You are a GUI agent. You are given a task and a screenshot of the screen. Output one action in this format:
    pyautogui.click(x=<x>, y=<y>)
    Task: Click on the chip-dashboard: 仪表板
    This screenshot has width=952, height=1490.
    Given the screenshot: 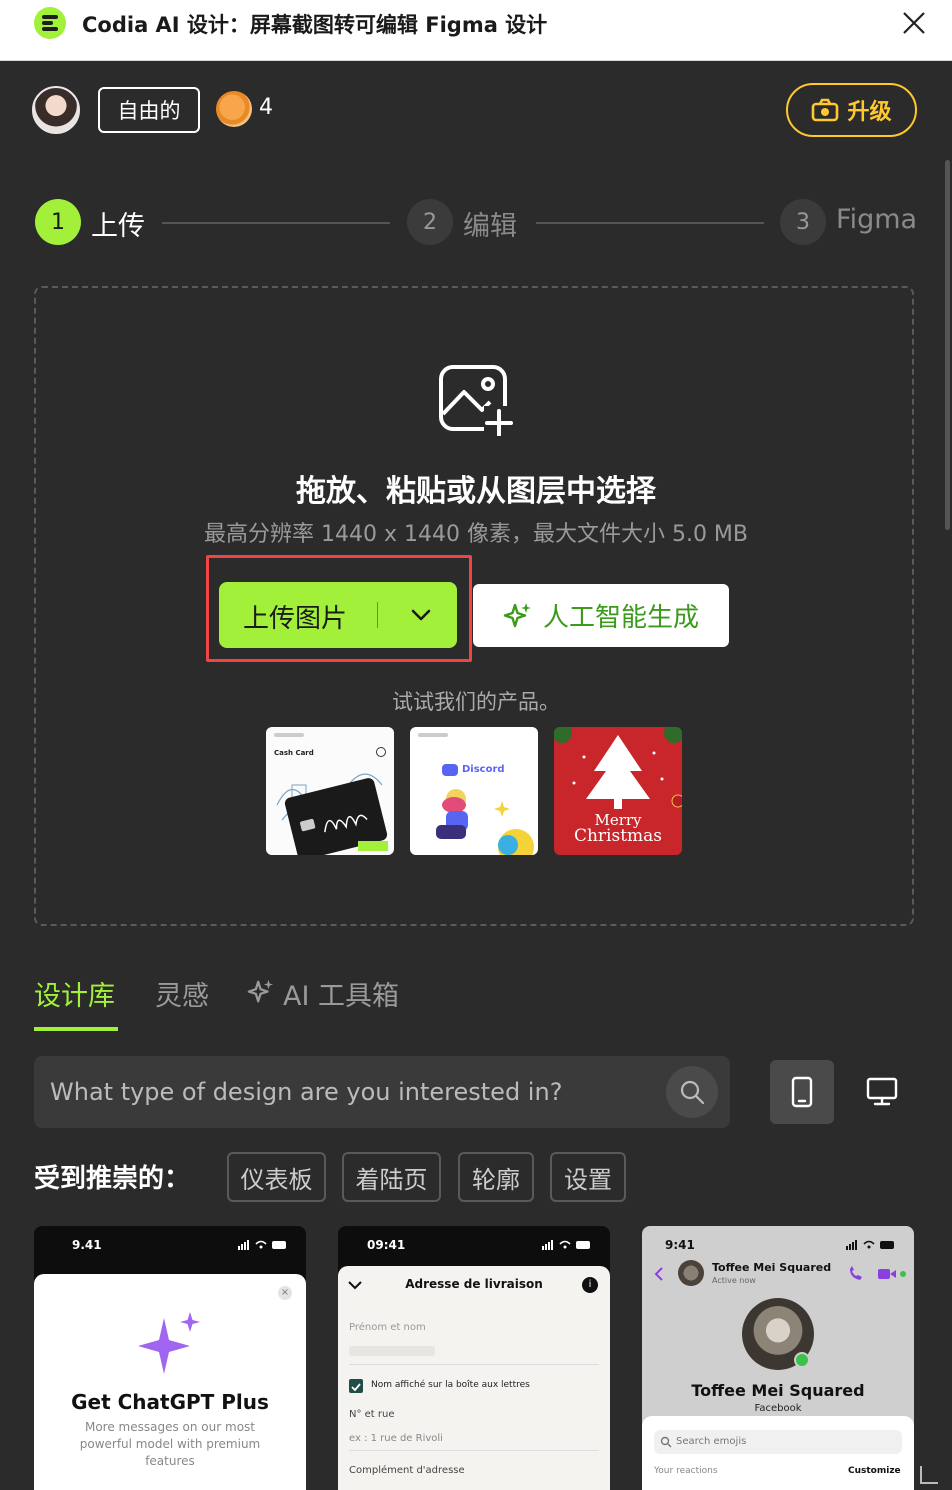 What is the action you would take?
    pyautogui.click(x=276, y=1177)
    